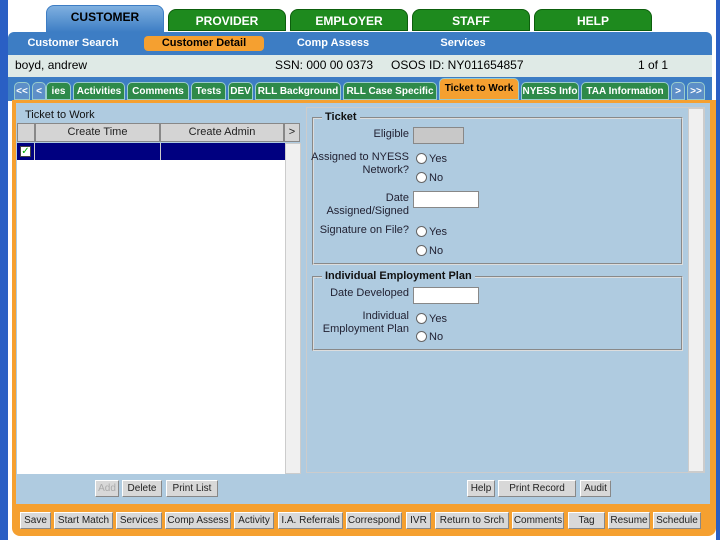 The width and height of the screenshot is (720, 540). Describe the element at coordinates (208, 91) in the screenshot. I see `tab-tests: Tests` at that location.